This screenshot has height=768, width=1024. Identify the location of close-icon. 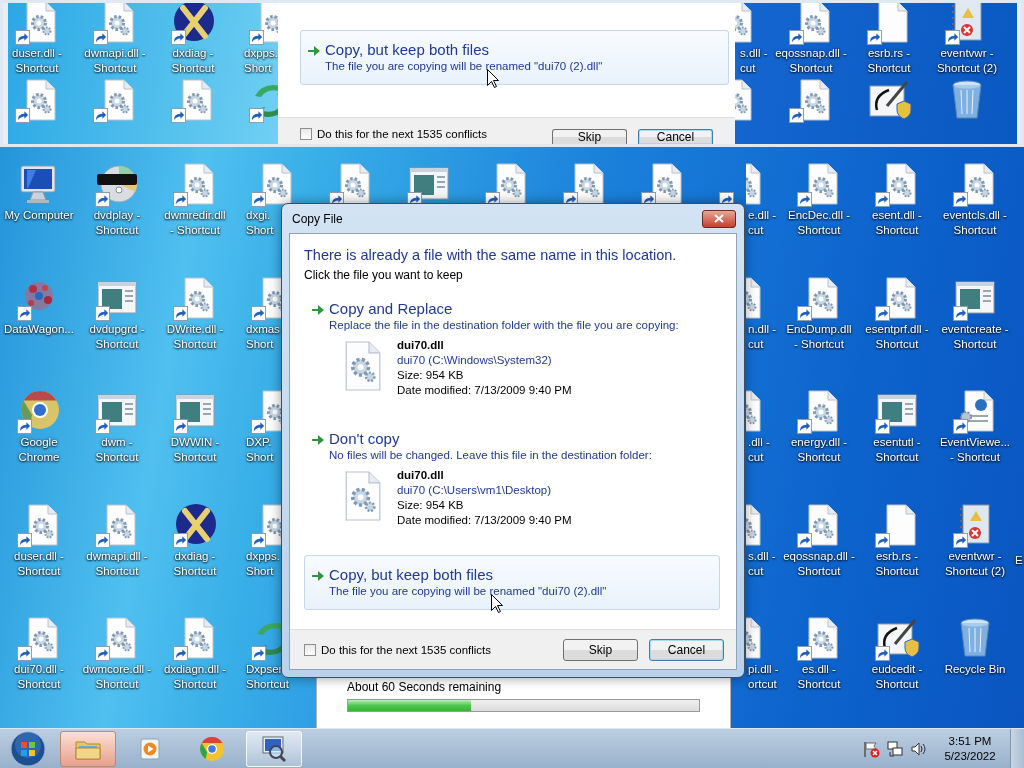
(719, 218).